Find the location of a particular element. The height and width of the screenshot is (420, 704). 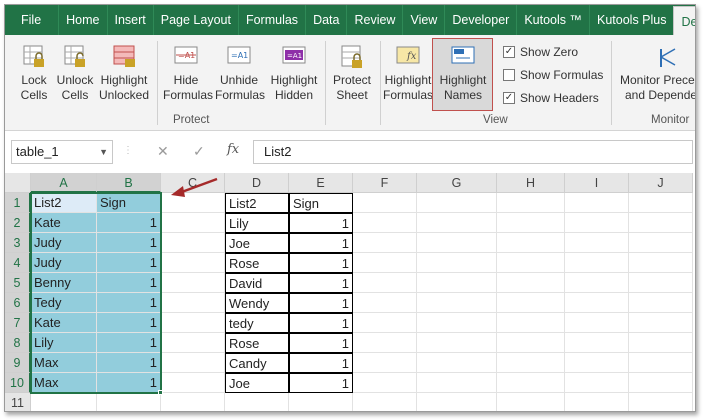

cell-a10: Max is located at coordinates (64, 383).